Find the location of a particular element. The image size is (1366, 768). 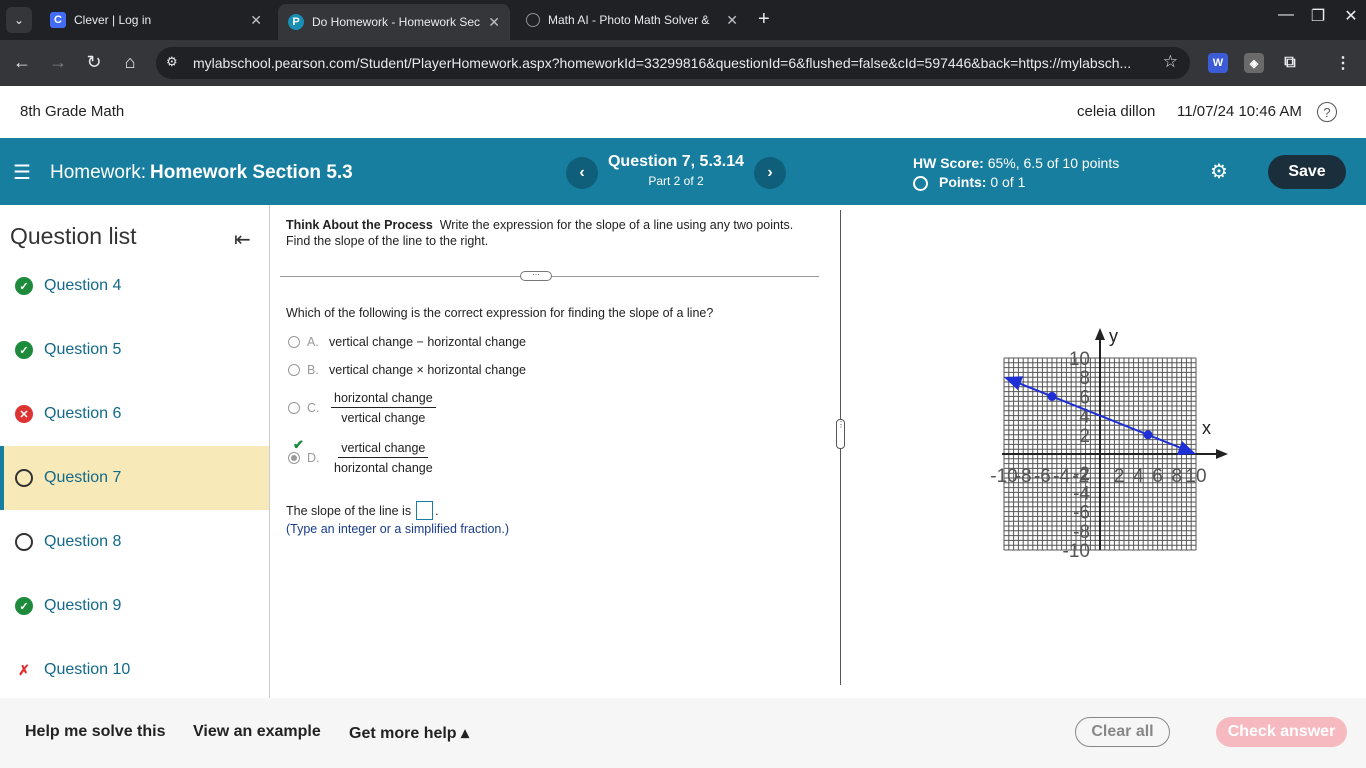

plotted-point is located at coordinates (1052, 396).